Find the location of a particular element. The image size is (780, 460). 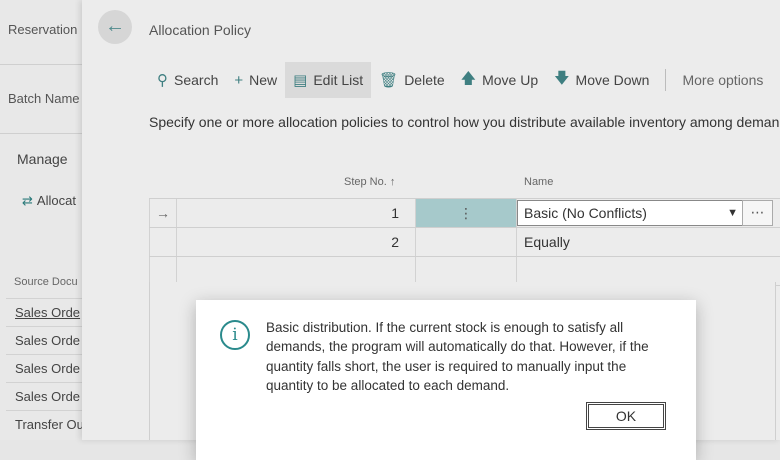

edit-list-button: ▤ Edit List is located at coordinates (328, 80).